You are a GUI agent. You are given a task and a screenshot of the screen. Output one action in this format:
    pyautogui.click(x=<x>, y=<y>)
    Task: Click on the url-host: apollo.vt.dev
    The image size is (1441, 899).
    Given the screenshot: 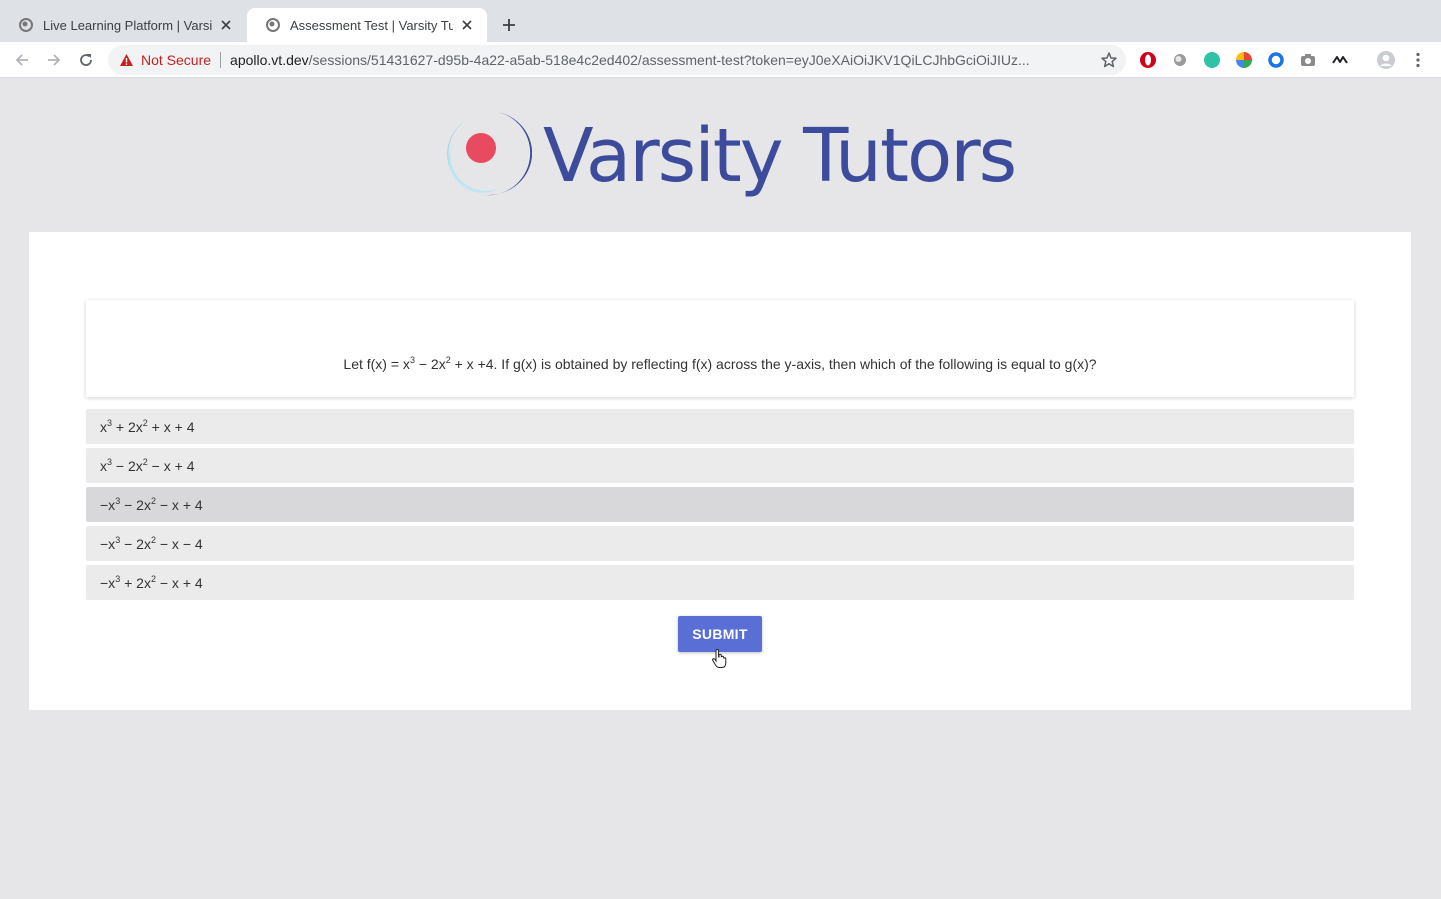 What is the action you would take?
    pyautogui.click(x=269, y=60)
    